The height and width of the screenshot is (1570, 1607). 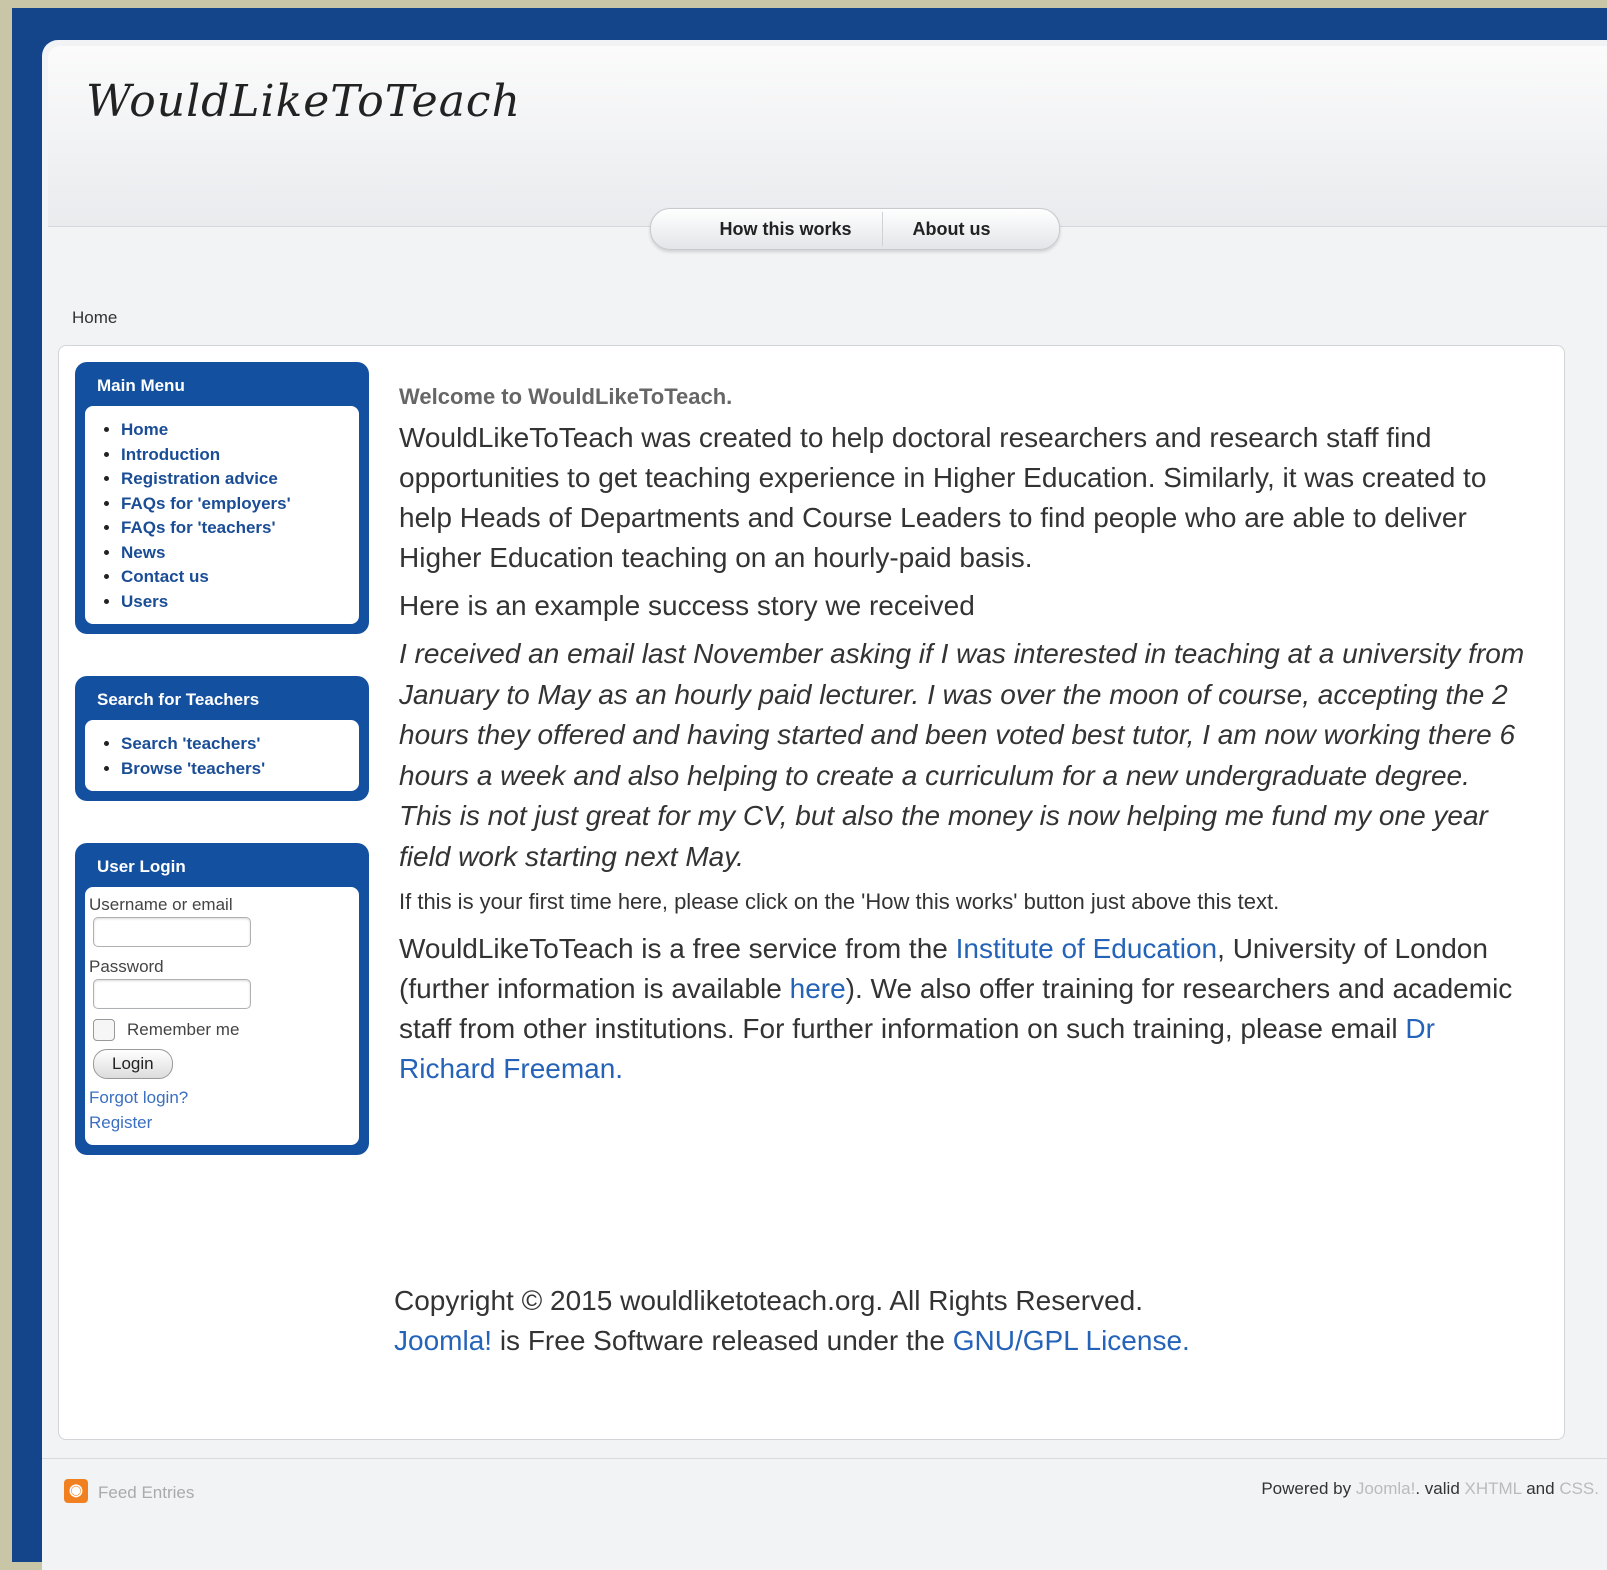 I want to click on username-label: Username or email, so click(x=161, y=904).